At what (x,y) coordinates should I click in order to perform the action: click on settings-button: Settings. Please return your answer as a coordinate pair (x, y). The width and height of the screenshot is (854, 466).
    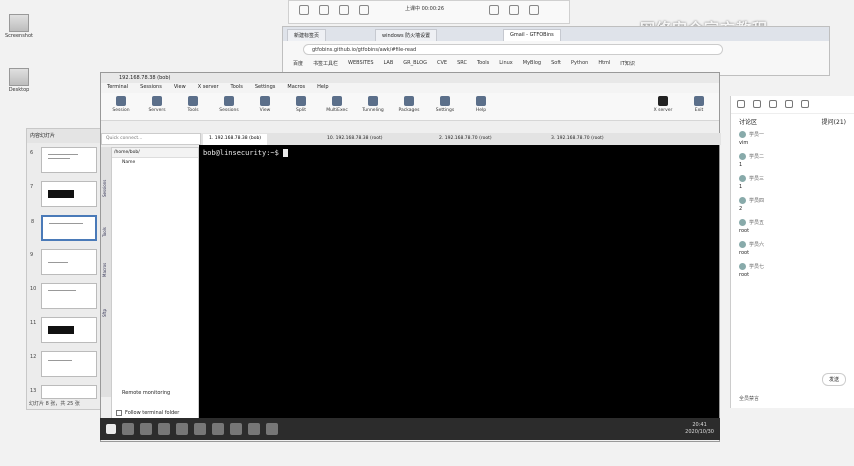
    Looking at the image, I should click on (445, 106).